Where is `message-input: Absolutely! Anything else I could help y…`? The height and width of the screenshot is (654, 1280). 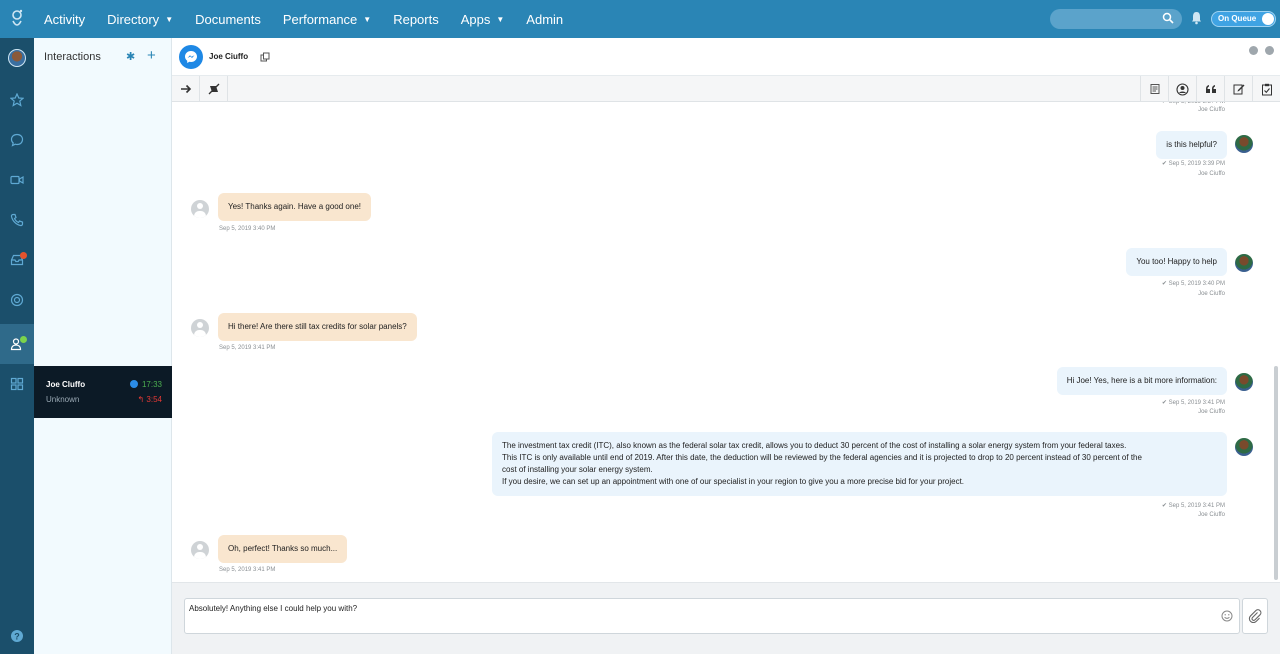
message-input: Absolutely! Anything else I could help y… is located at coordinates (712, 616).